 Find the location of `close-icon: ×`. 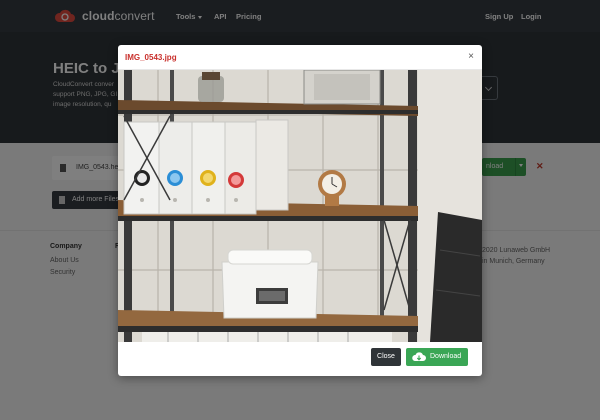

close-icon: × is located at coordinates (471, 56).